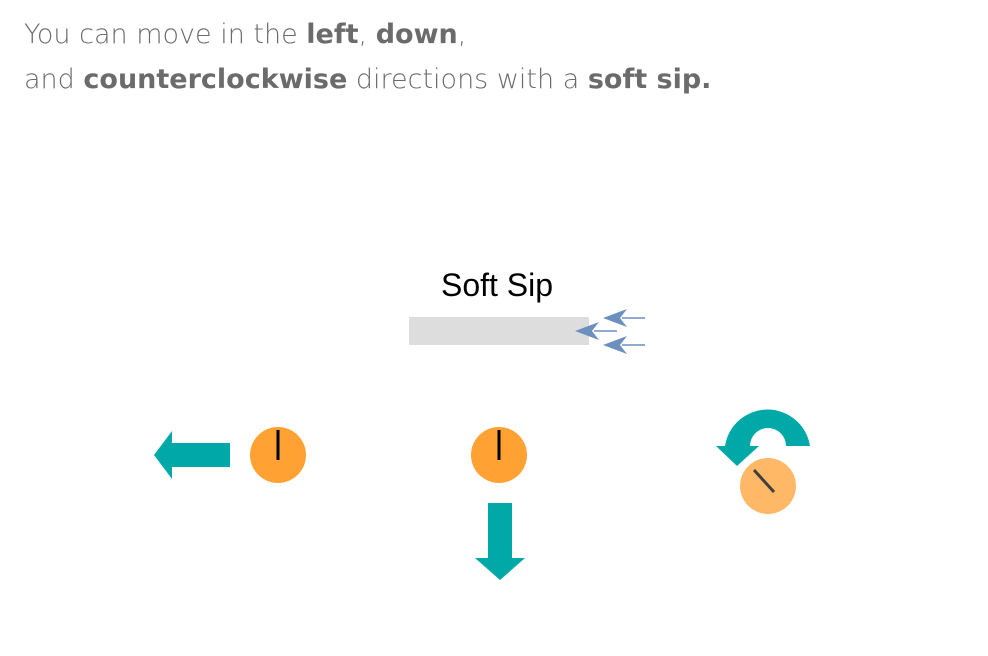 Image resolution: width=988 pixels, height=656 pixels. Describe the element at coordinates (624, 345) in the screenshot. I see `airflow-arrow-bottom` at that location.